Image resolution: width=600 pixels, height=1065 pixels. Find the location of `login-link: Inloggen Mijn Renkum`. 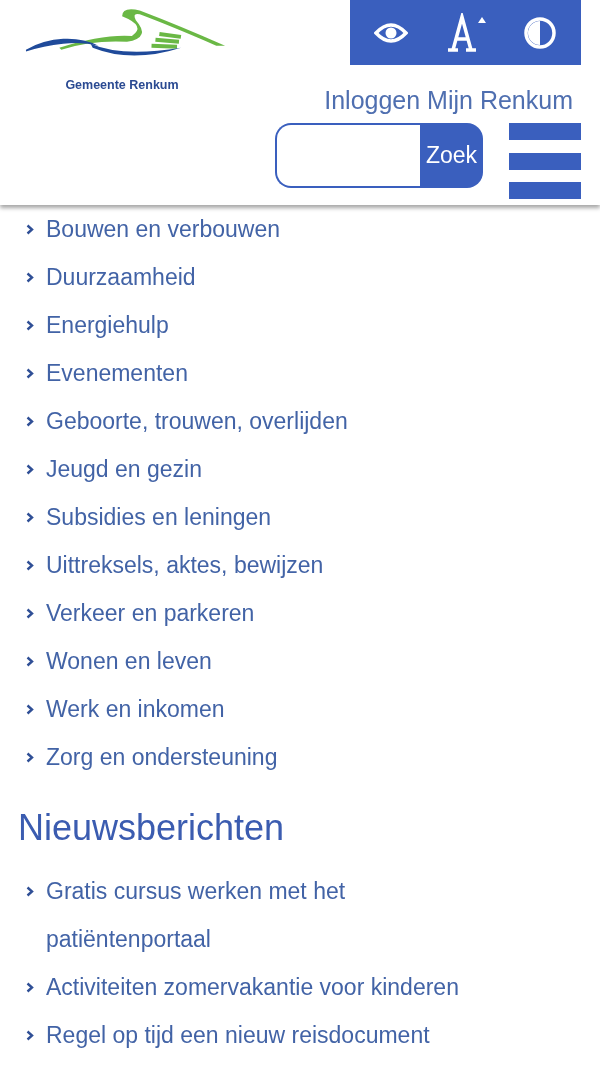

login-link: Inloggen Mijn Renkum is located at coordinates (448, 100).